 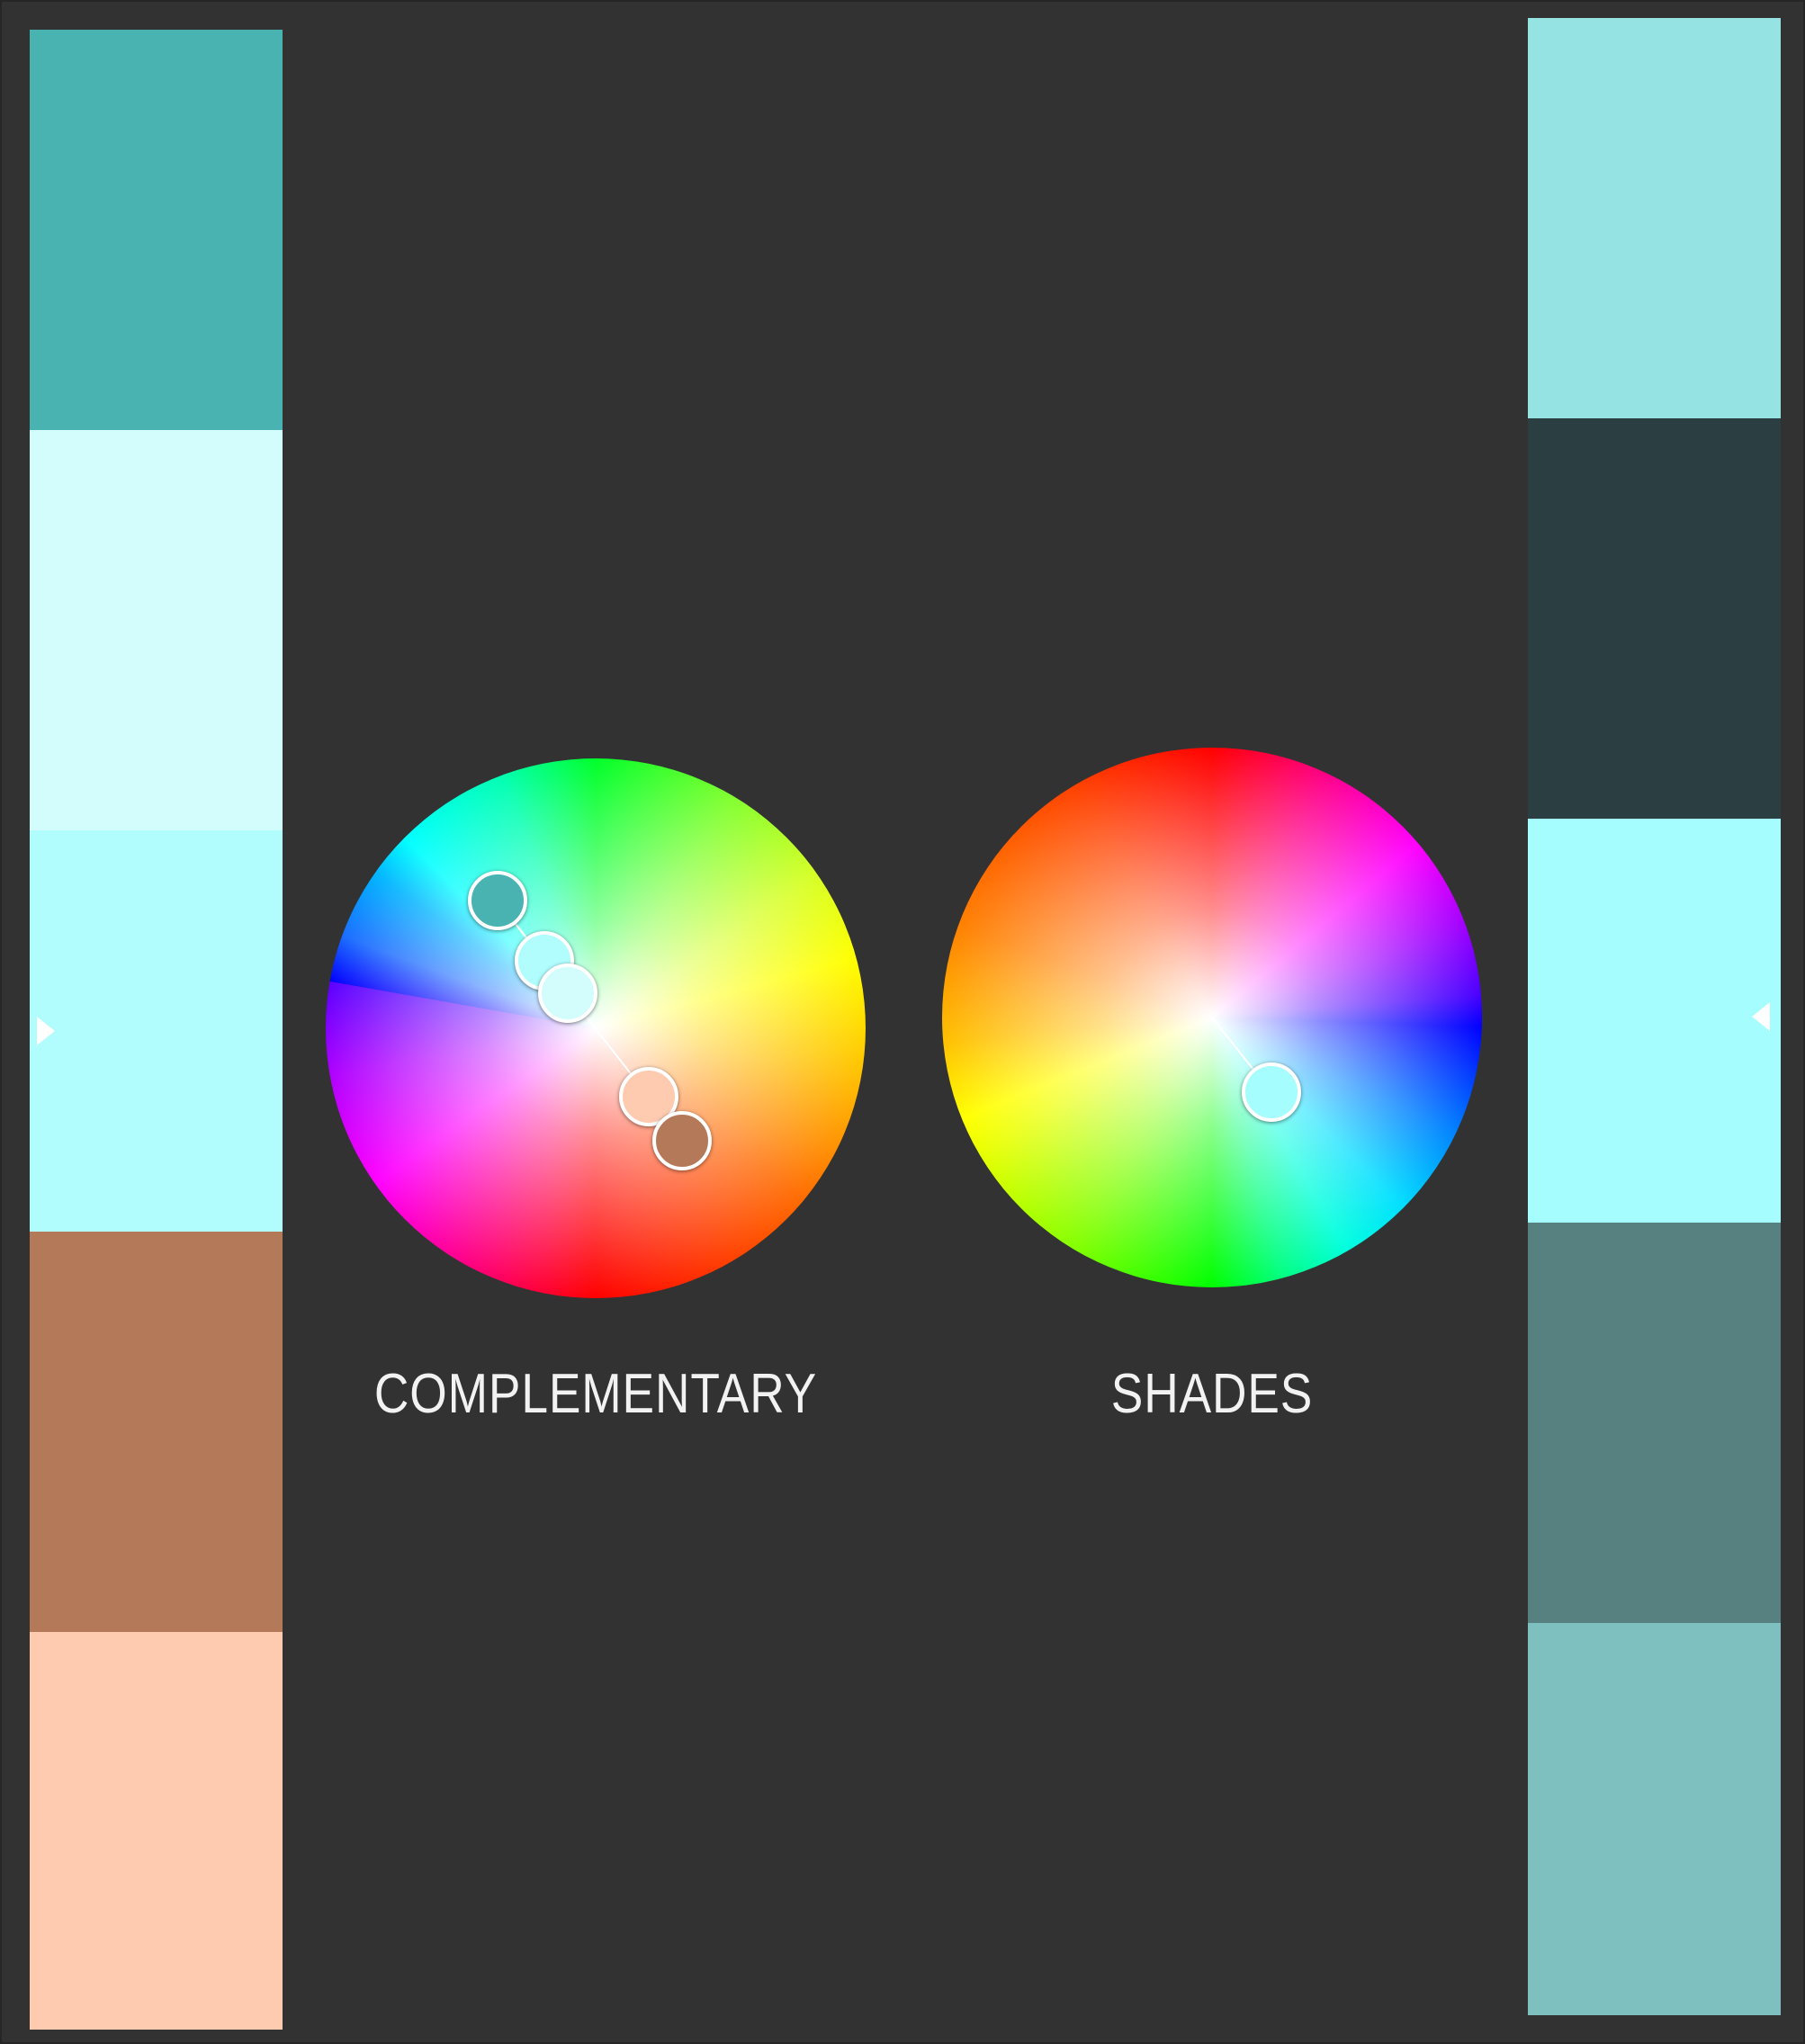 I want to click on shades-handles, so click(x=1256, y=1069).